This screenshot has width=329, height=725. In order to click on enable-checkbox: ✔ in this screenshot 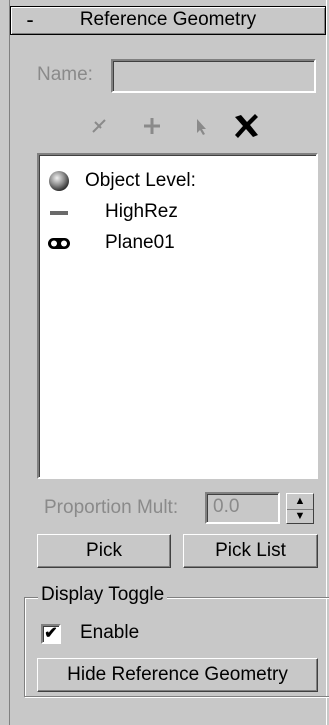, I will do `click(51, 634)`.